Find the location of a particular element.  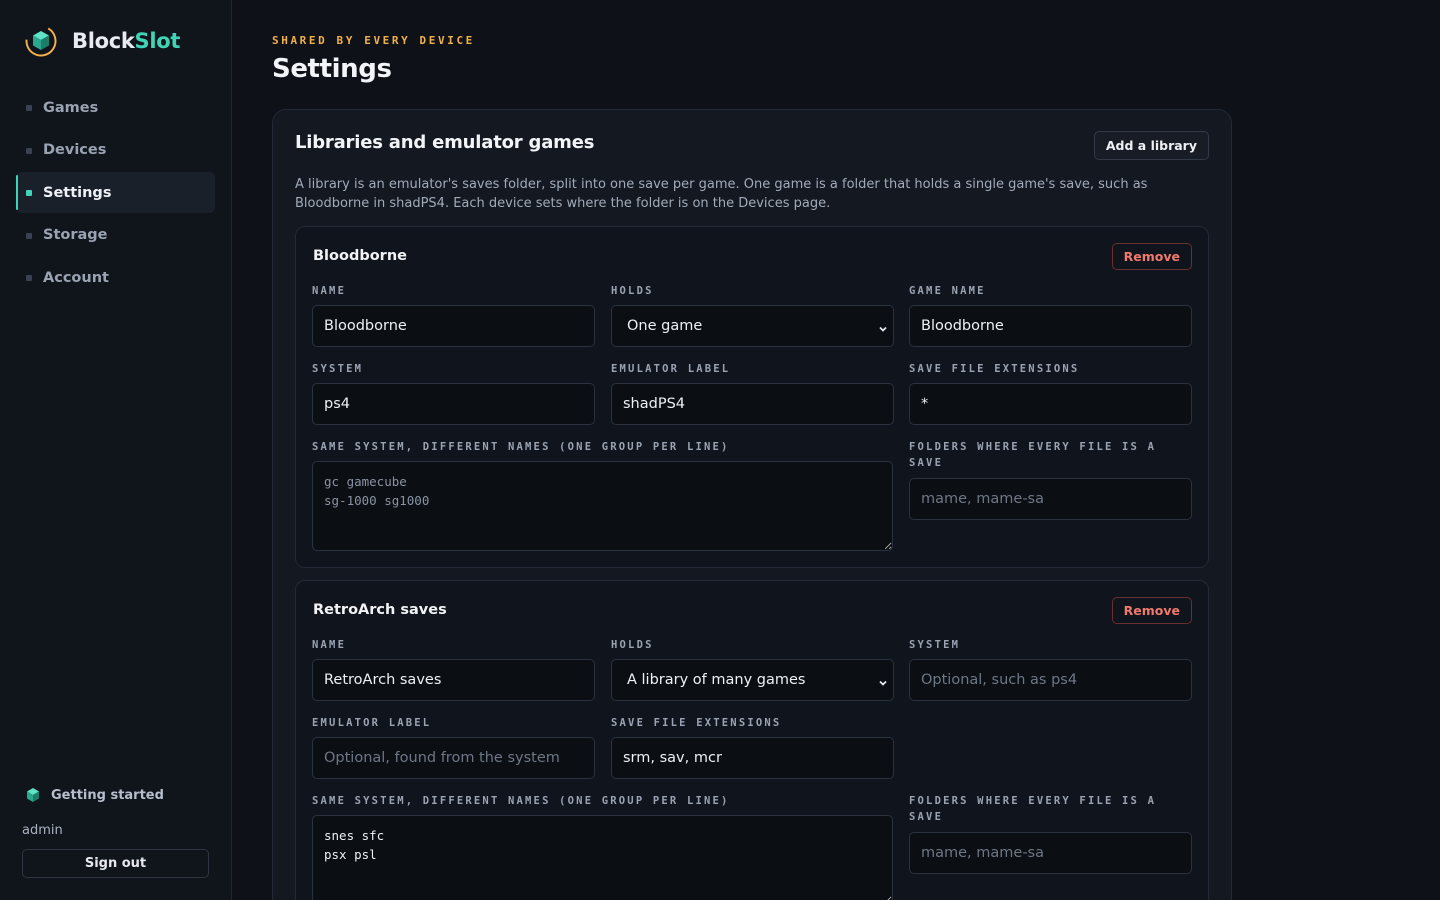

holds-select-wrap: One game is located at coordinates (752, 326).